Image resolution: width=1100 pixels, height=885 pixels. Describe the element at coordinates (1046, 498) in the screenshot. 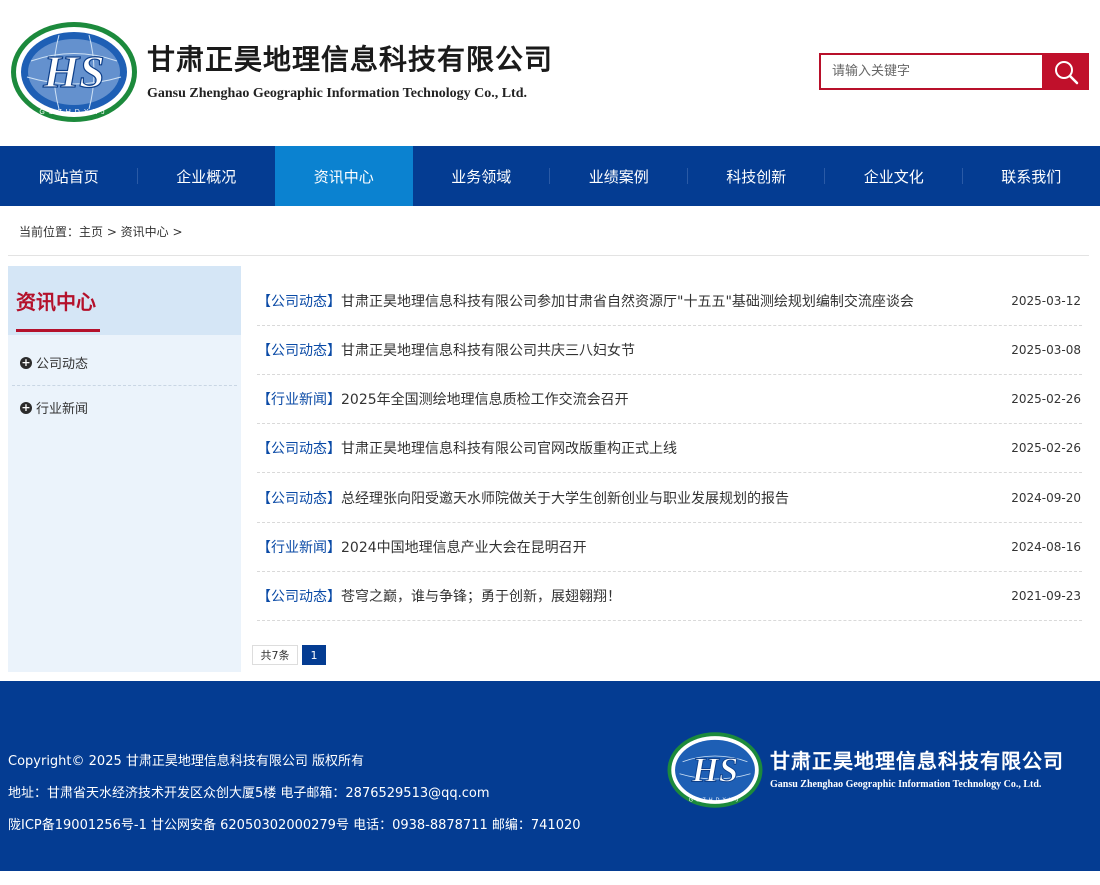

I see `news-date: 2024-09-20` at that location.